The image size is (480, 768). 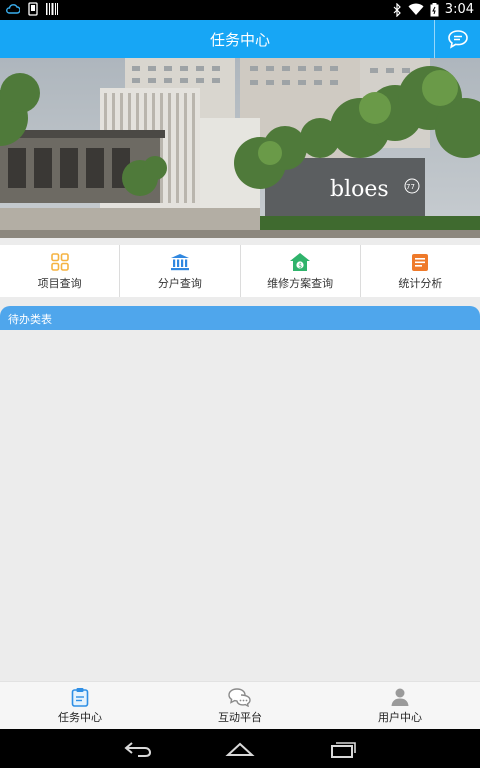 I want to click on quick-nav-label: 维修方案查询, so click(x=300, y=283).